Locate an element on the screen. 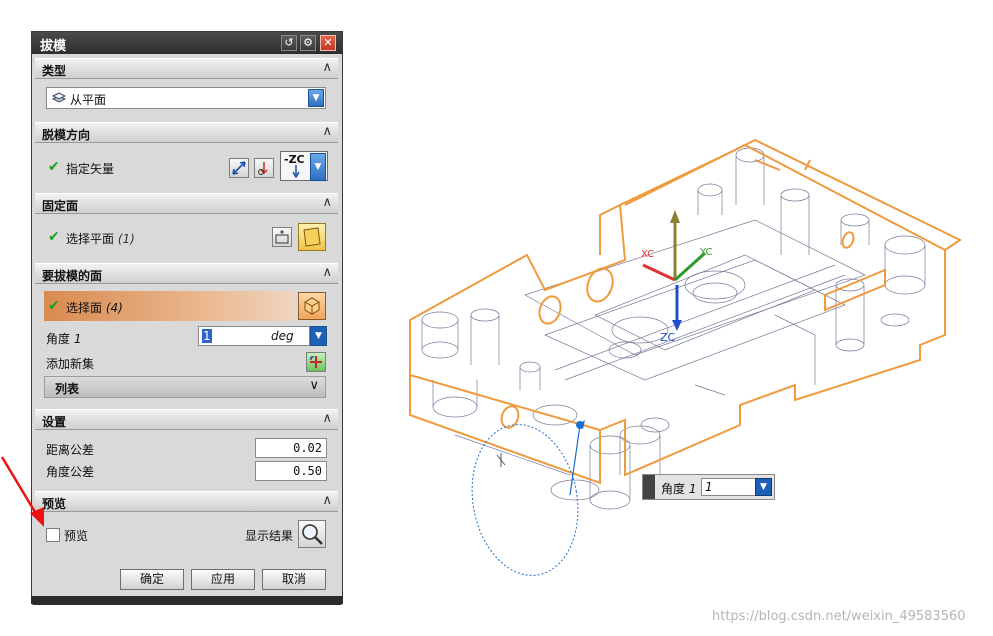  angle-popup-input: 1 is located at coordinates (729, 487).